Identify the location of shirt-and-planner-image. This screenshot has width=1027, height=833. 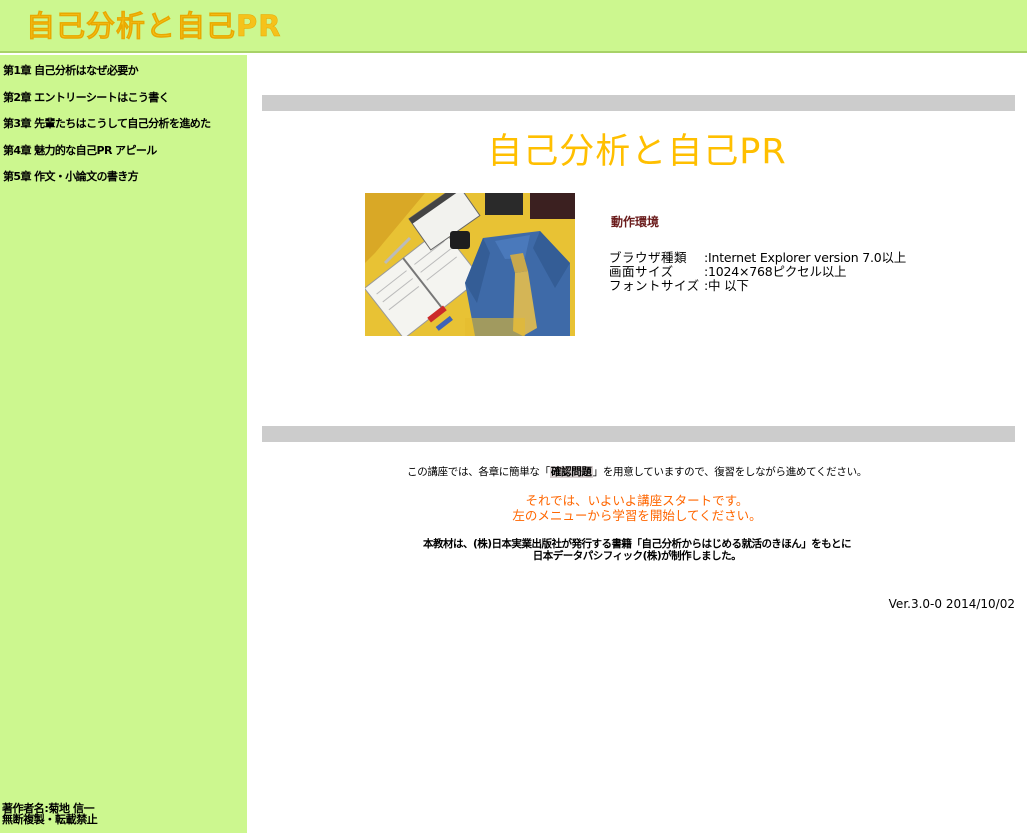
(470, 264).